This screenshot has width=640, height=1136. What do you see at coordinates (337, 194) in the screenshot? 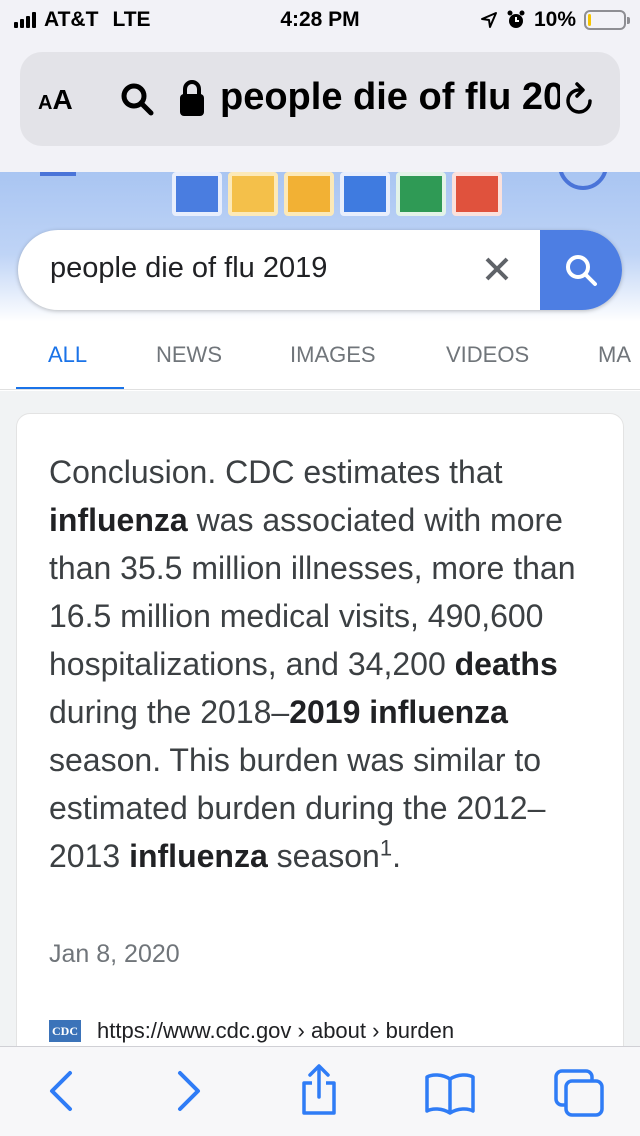
I see `google-doodle` at bounding box center [337, 194].